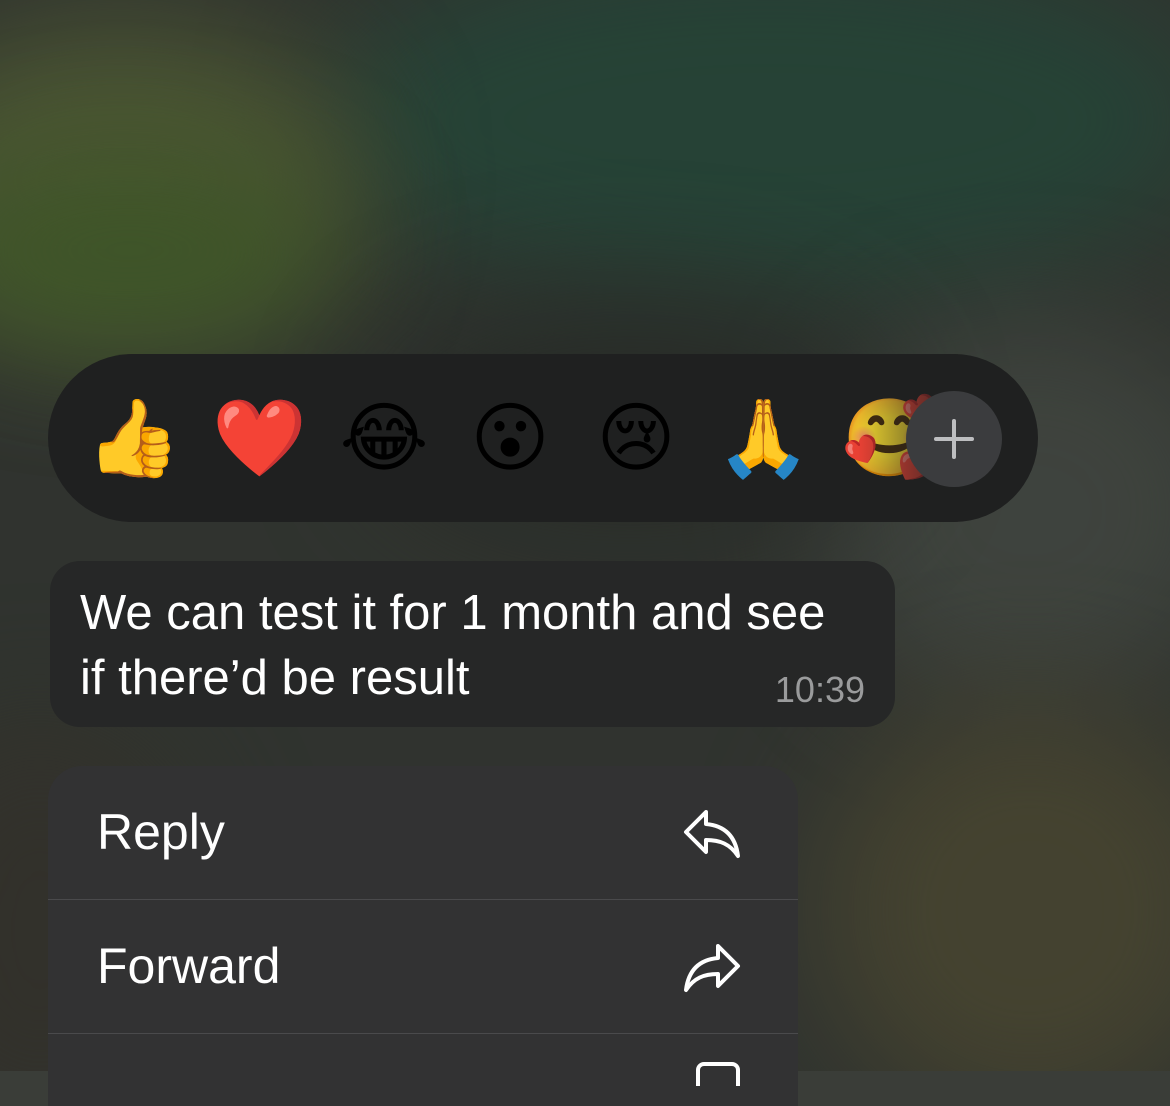 This screenshot has height=1106, width=1170. I want to click on menu-divider, so click(423, 1033).